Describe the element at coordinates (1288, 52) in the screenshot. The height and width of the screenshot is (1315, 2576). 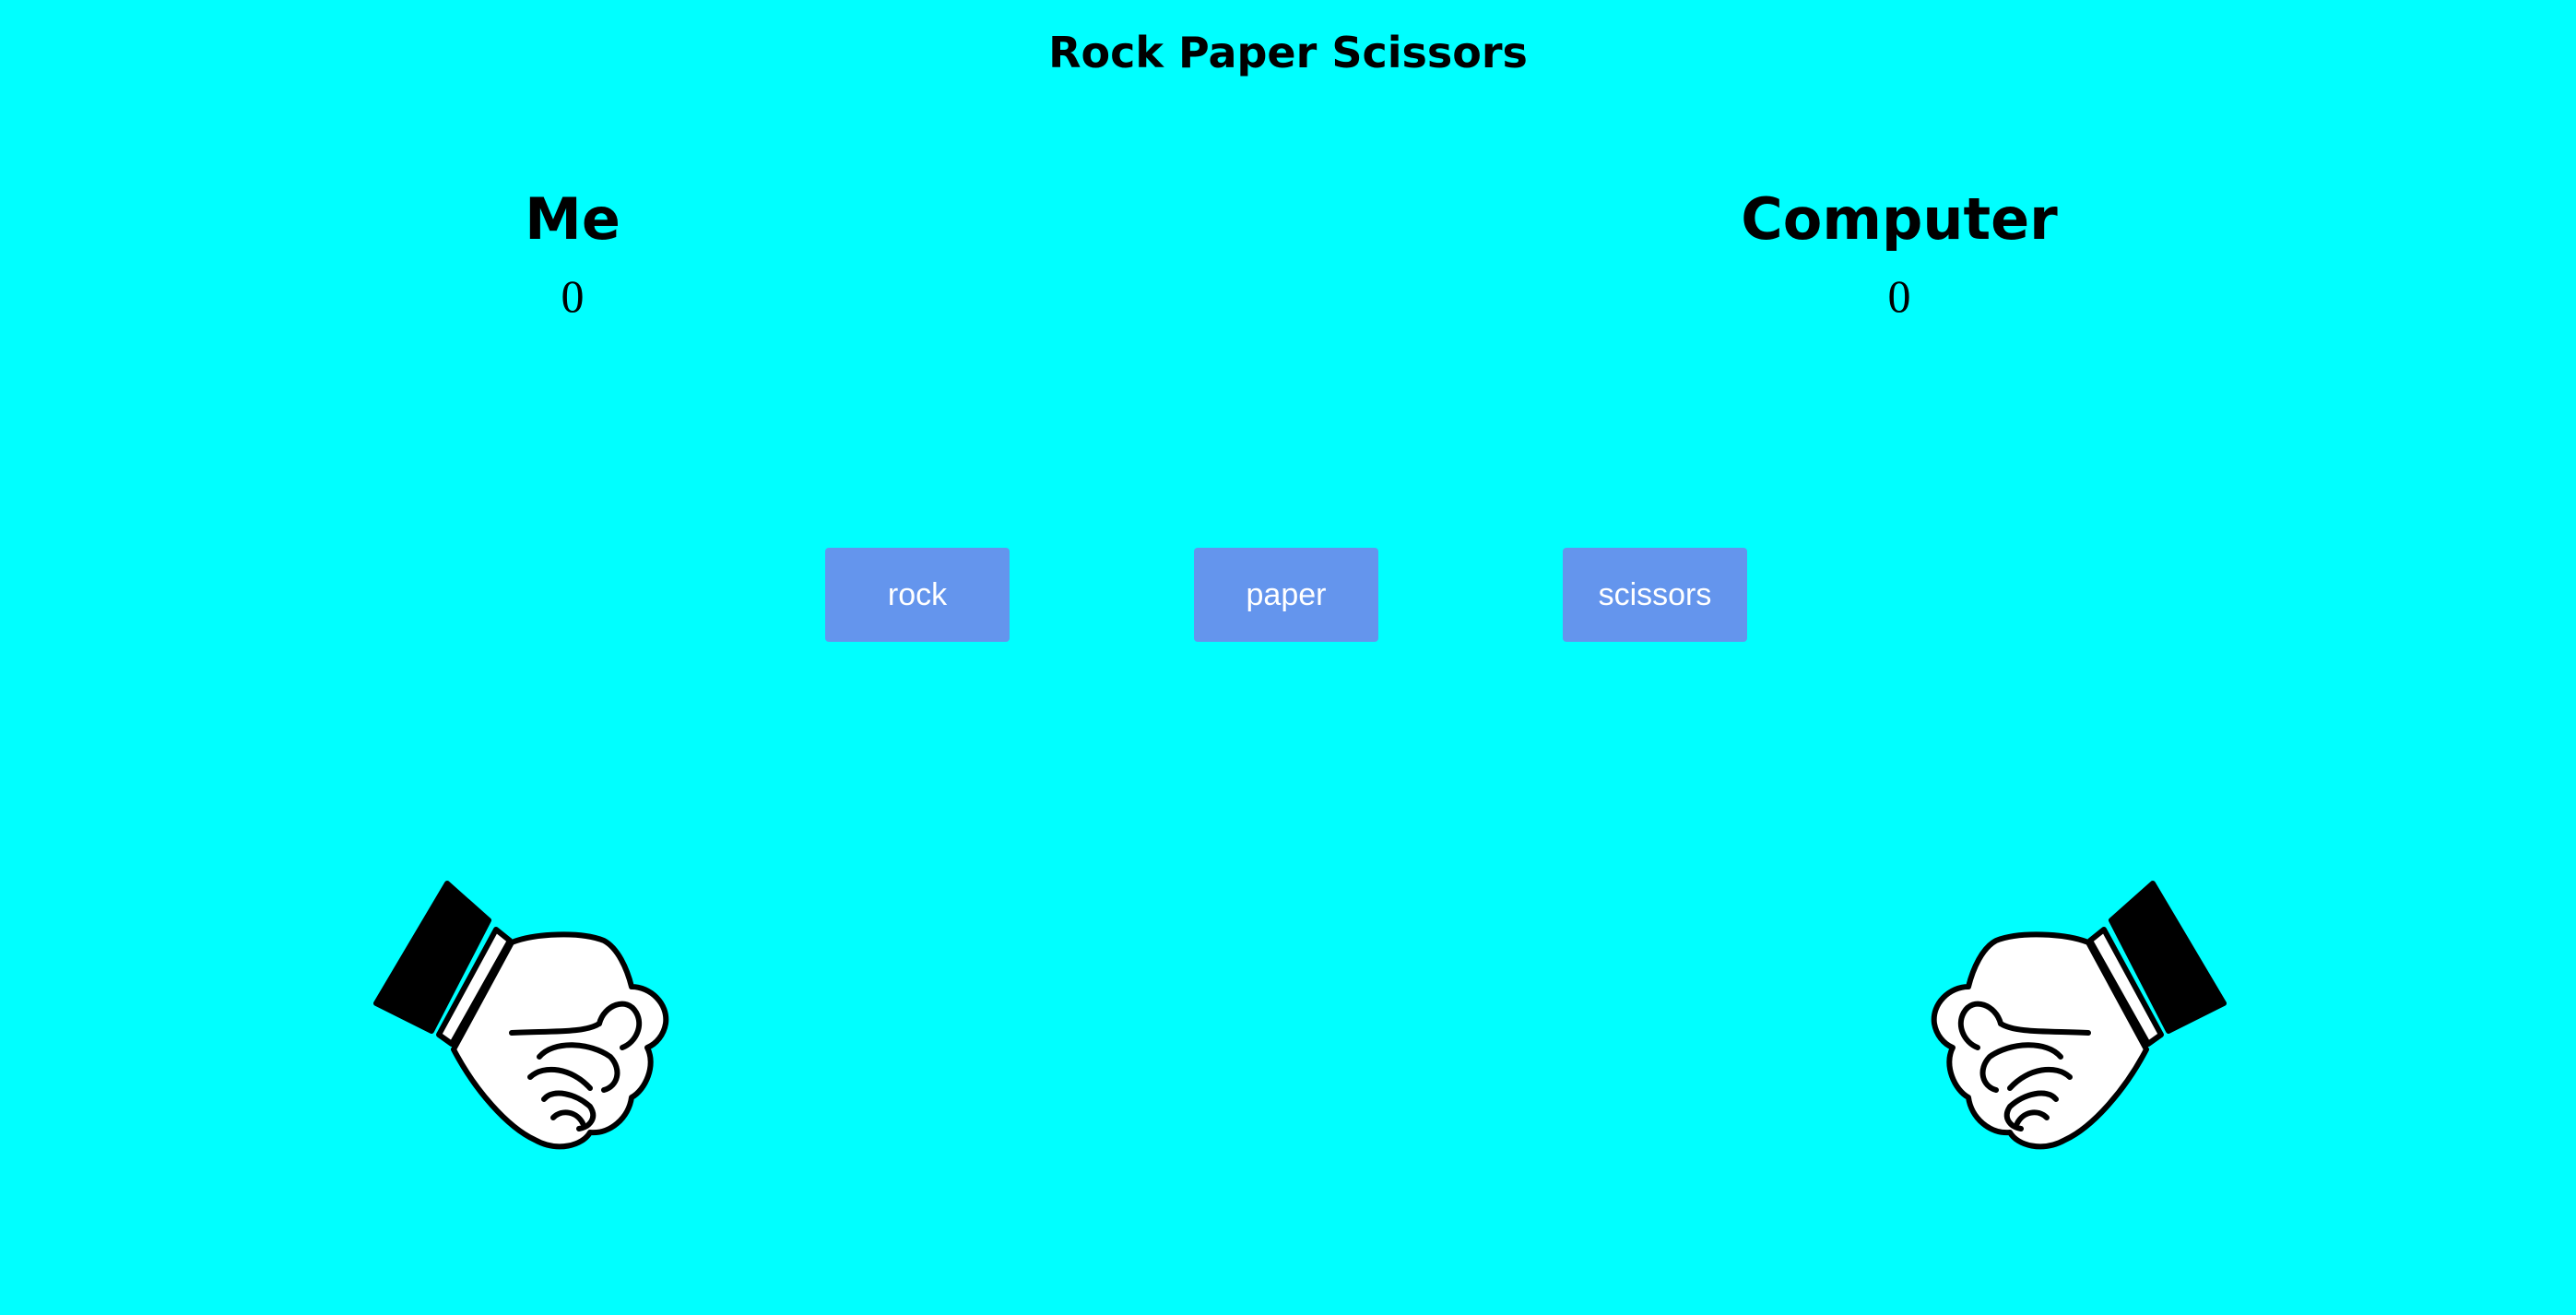
I see `game-title: Rock Paper Scissors` at that location.